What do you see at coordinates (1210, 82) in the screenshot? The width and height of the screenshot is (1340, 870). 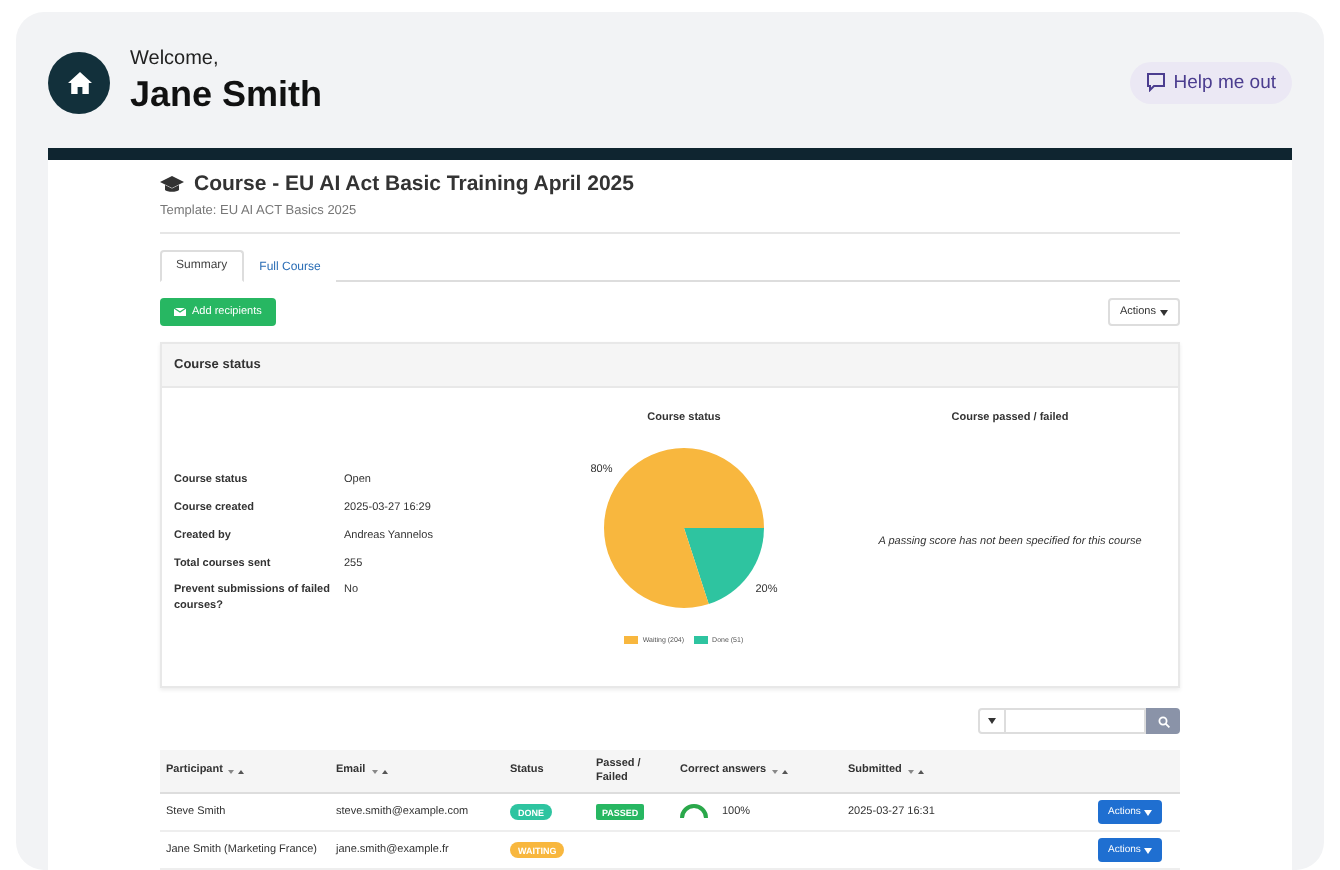 I see `help-button: Help me out` at bounding box center [1210, 82].